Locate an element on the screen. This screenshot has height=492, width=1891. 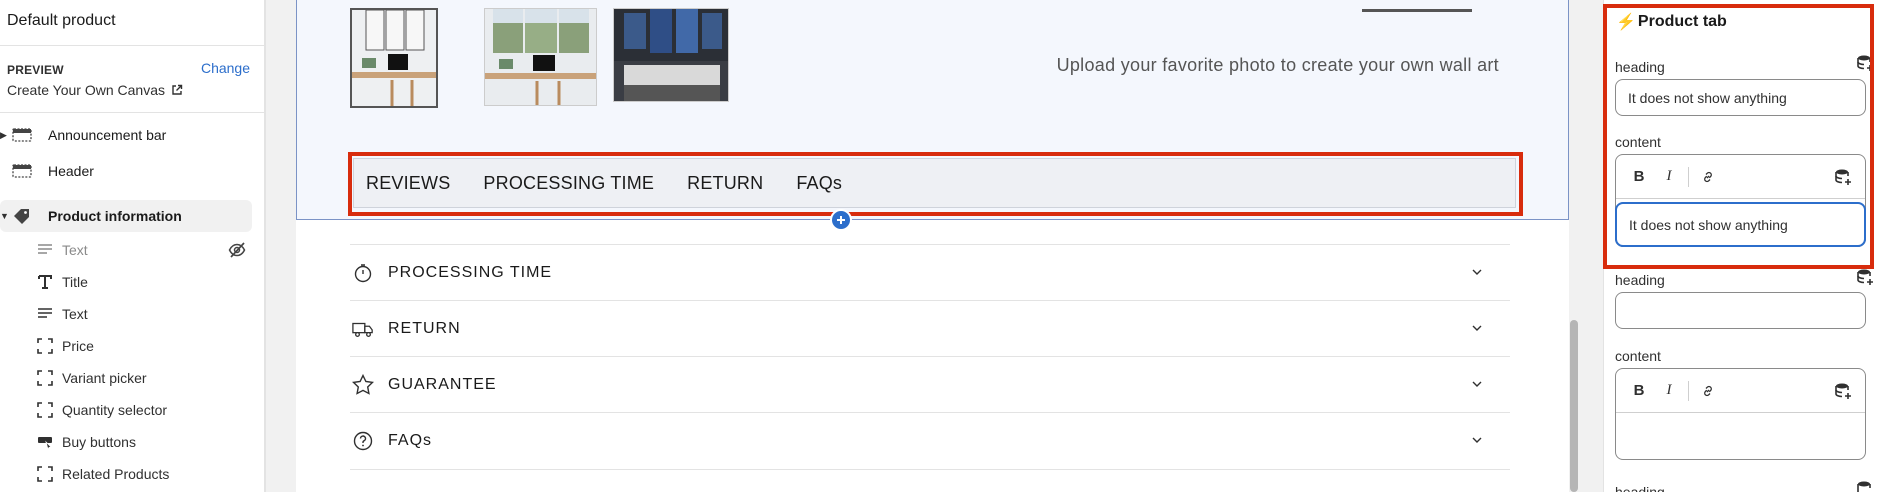
preview-label: PREVIEW is located at coordinates (35, 70).